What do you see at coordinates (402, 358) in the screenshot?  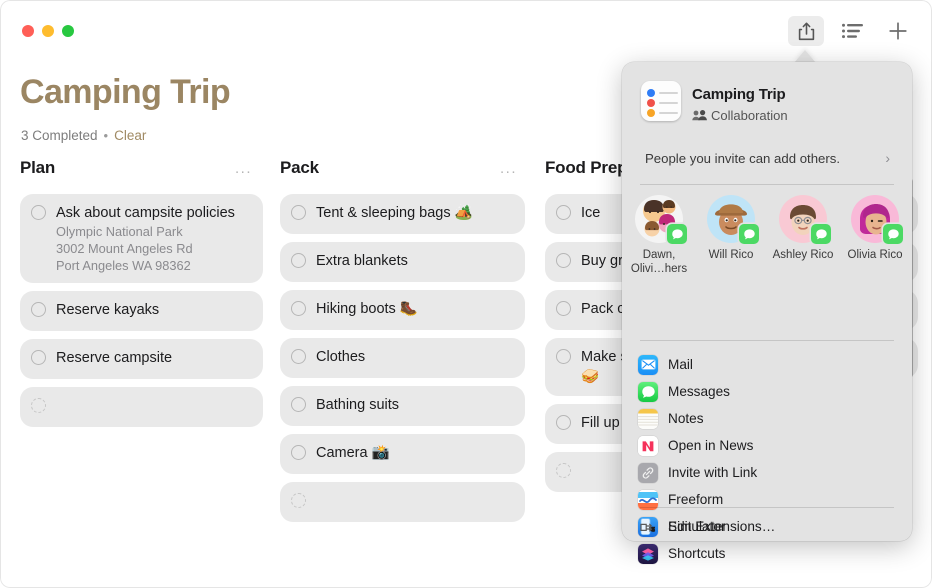 I see `task-row: Clothes` at bounding box center [402, 358].